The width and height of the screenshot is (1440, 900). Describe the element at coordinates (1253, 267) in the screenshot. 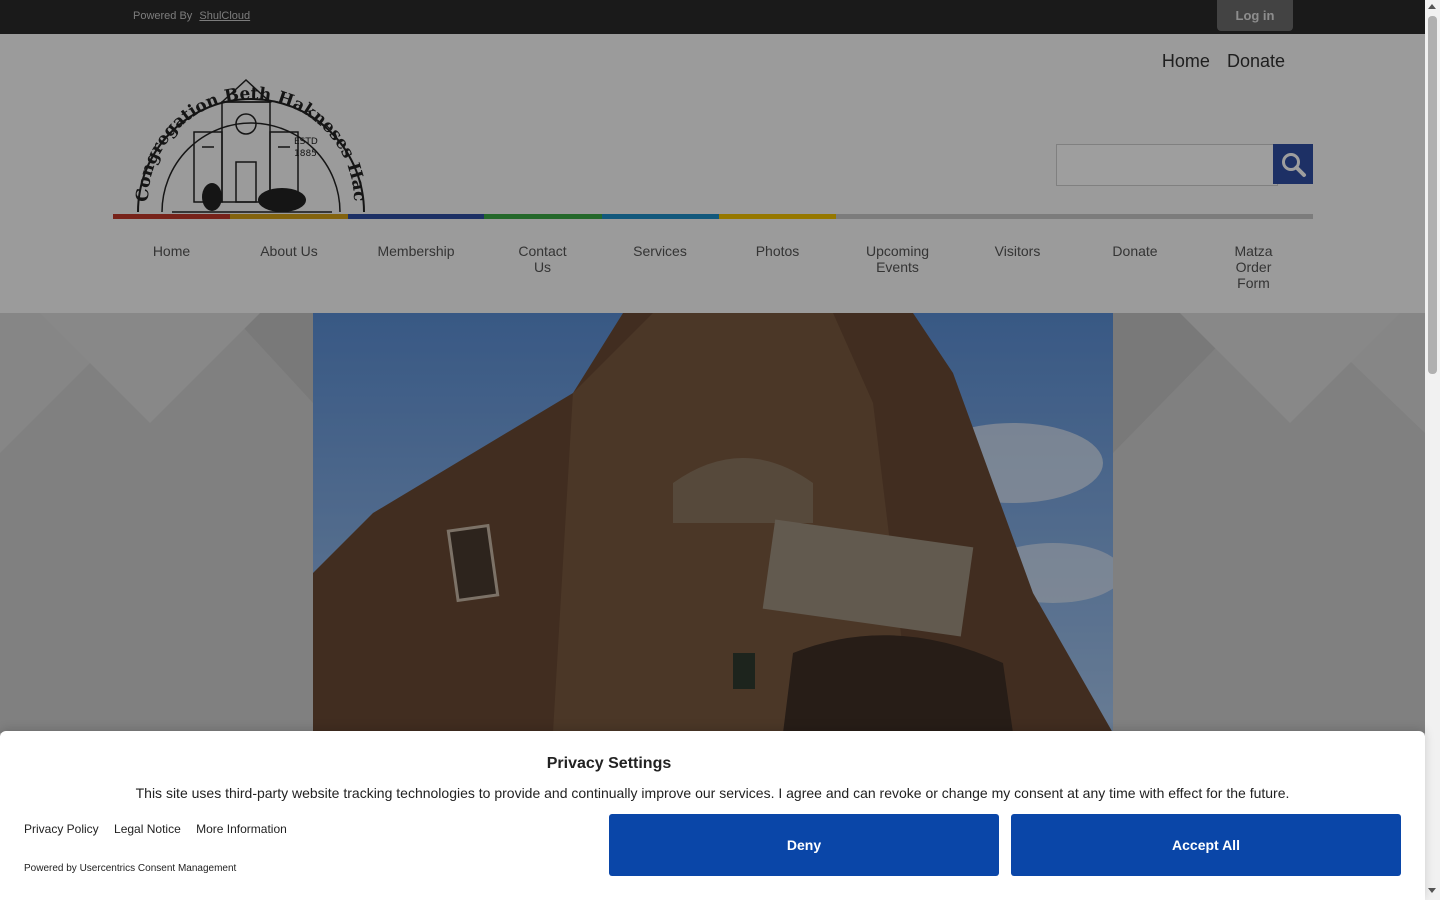

I see `nav-item-matza-order-form: Matza Order Form` at that location.